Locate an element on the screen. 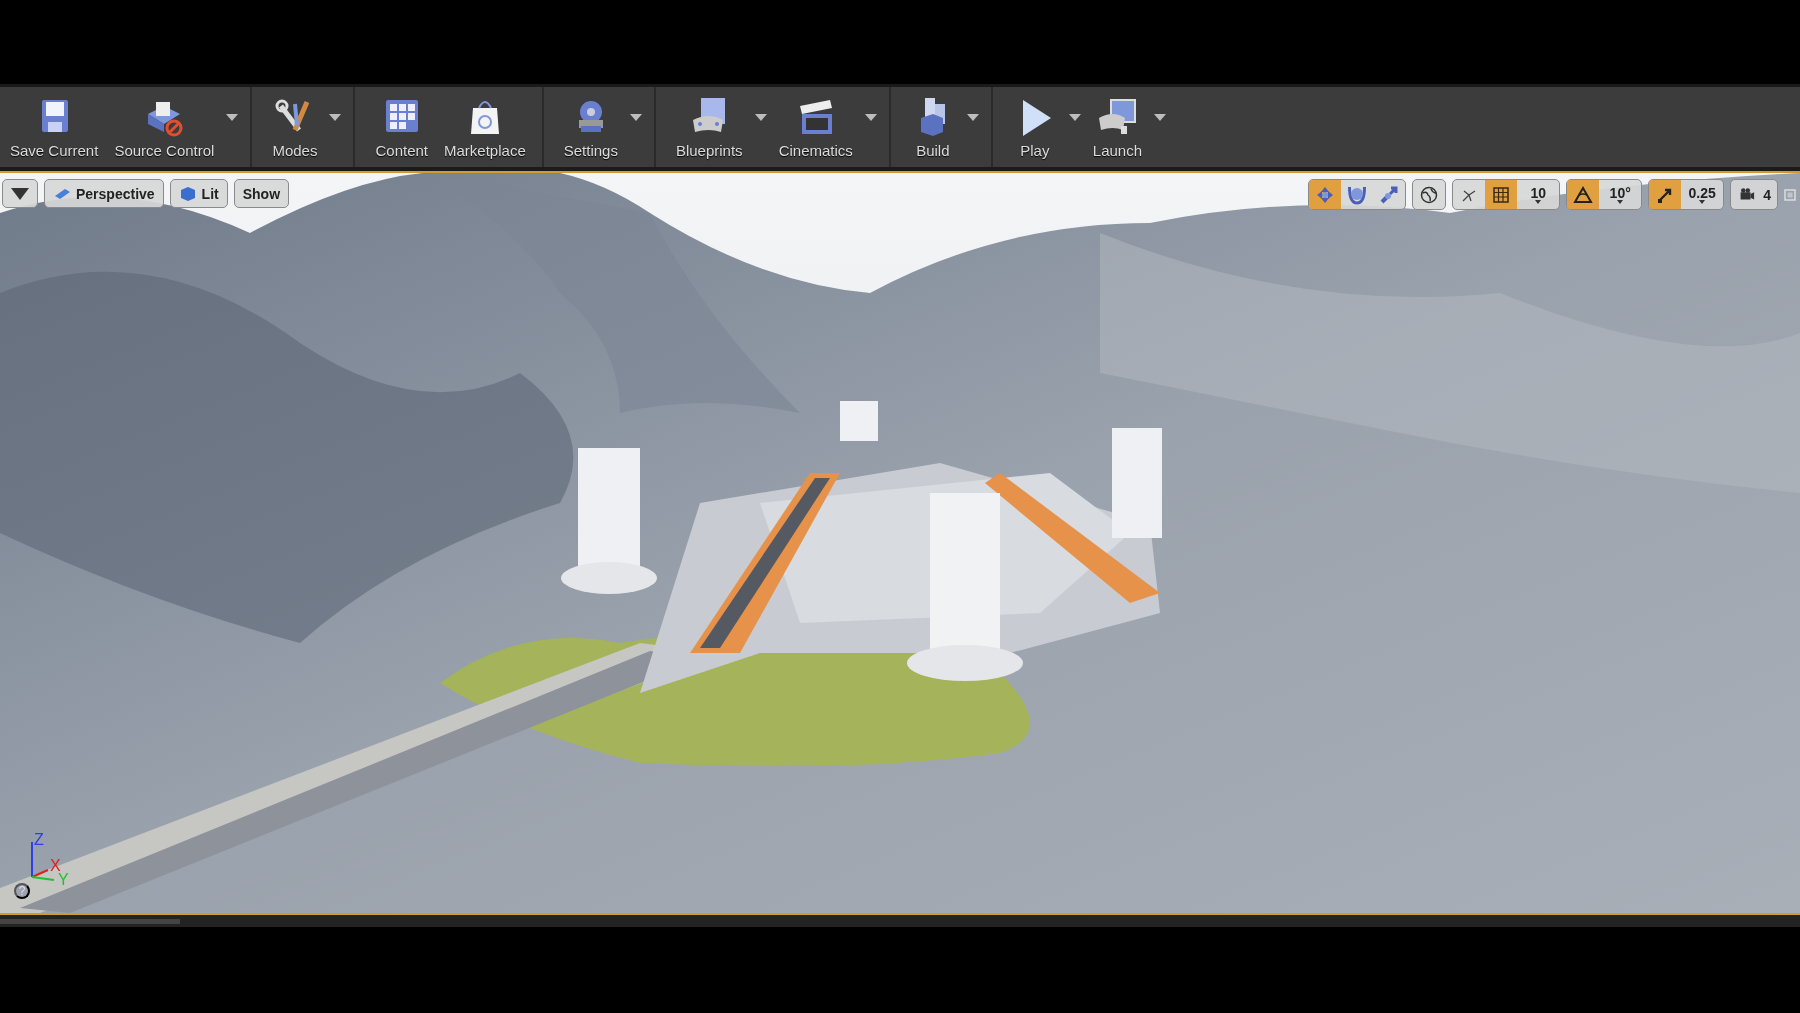 The image size is (1800, 1013). axis-label: Z is located at coordinates (39, 840).